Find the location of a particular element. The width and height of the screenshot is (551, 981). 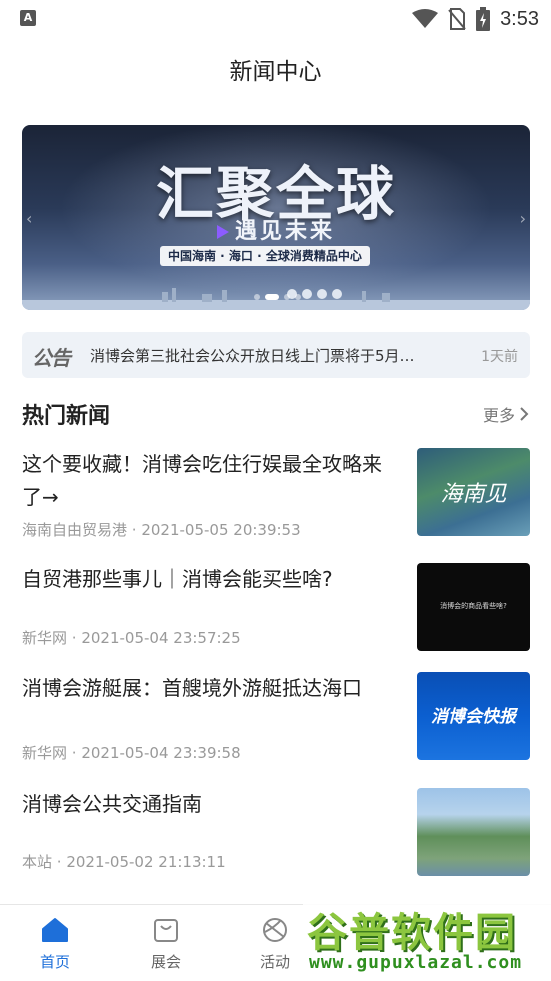

news-source: 海南自由贸易港 is located at coordinates (75, 530).